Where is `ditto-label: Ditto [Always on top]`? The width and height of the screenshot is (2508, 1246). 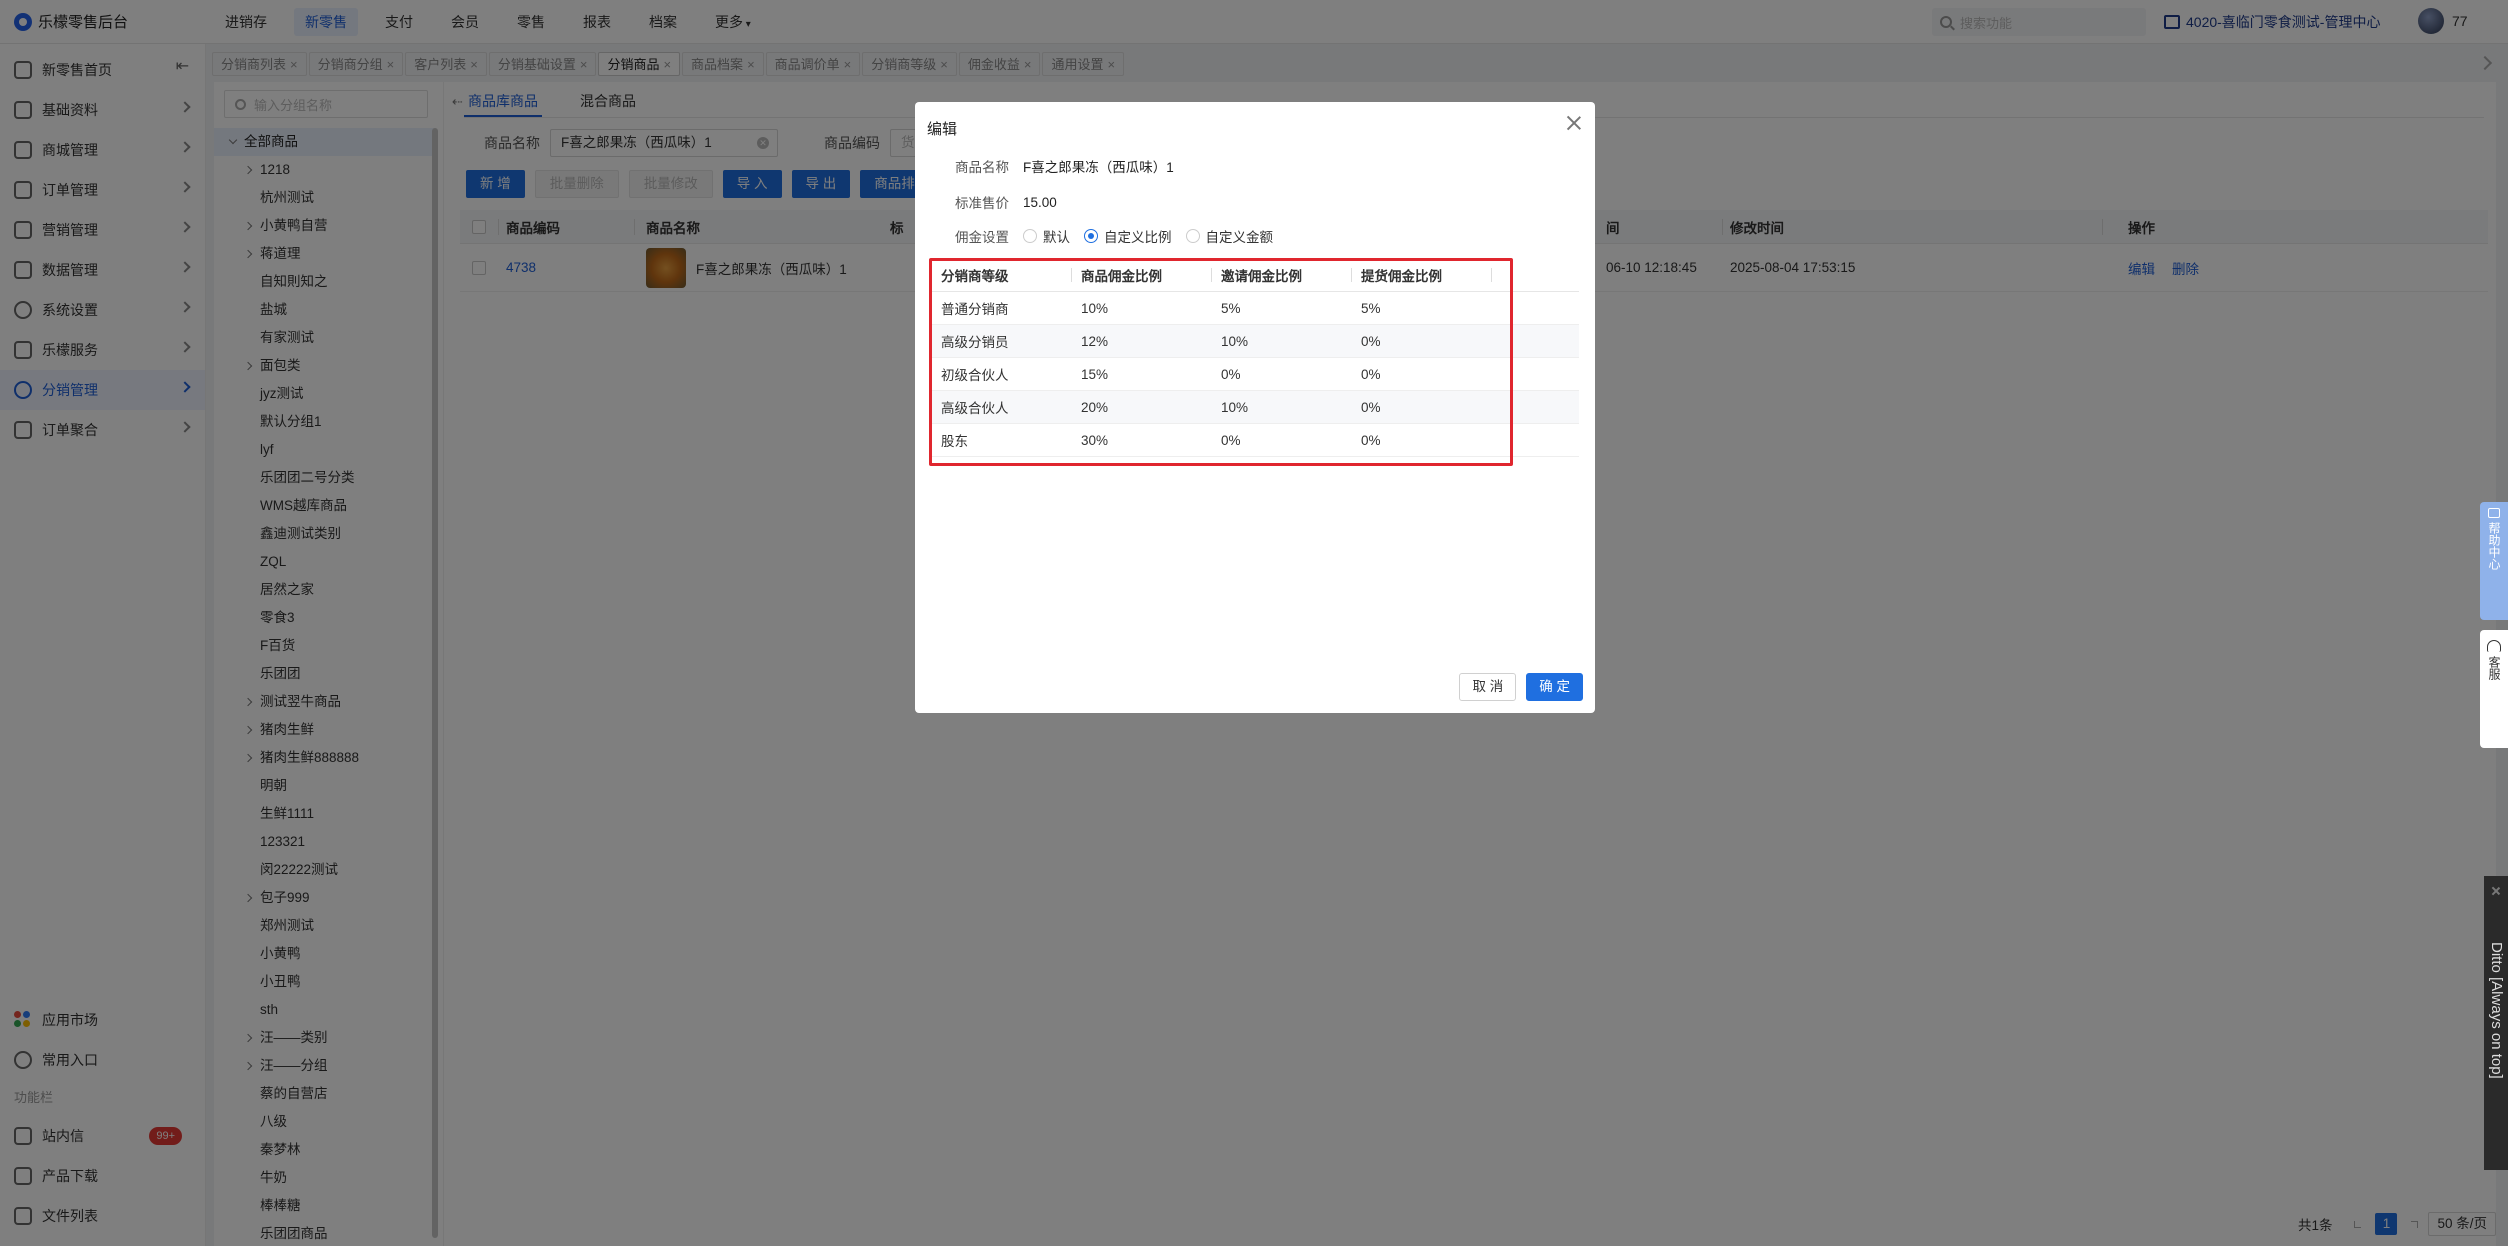
ditto-label: Ditto [Always on top] is located at coordinates (2496, 1010).